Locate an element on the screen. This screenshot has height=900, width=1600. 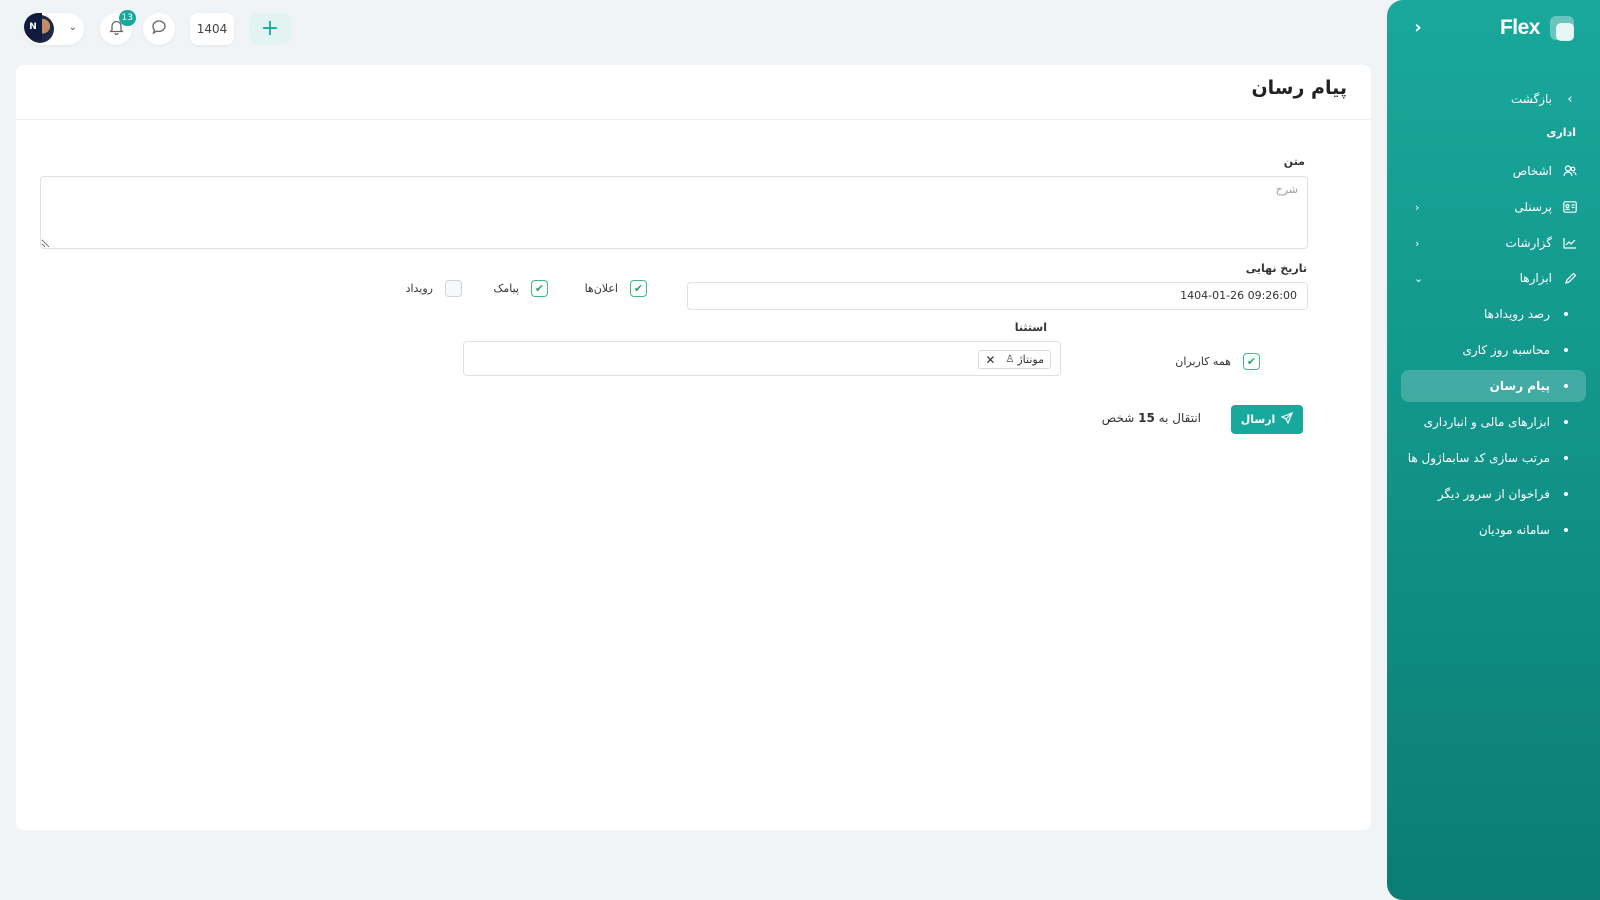
logo-icon is located at coordinates (1562, 28).